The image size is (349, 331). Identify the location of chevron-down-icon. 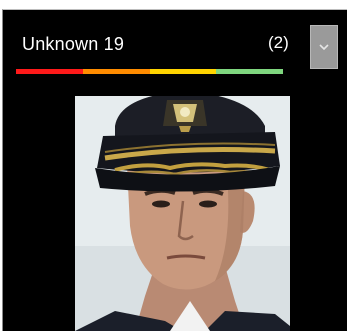
(324, 47).